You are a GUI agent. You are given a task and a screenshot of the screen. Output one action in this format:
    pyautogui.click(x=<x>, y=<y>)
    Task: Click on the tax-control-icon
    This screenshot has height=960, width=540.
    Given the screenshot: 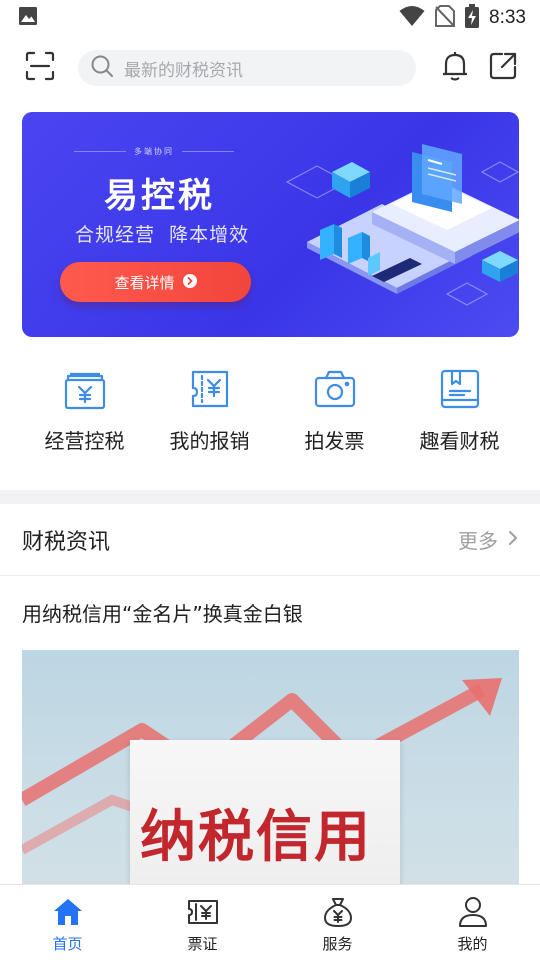 What is the action you would take?
    pyautogui.click(x=85, y=389)
    